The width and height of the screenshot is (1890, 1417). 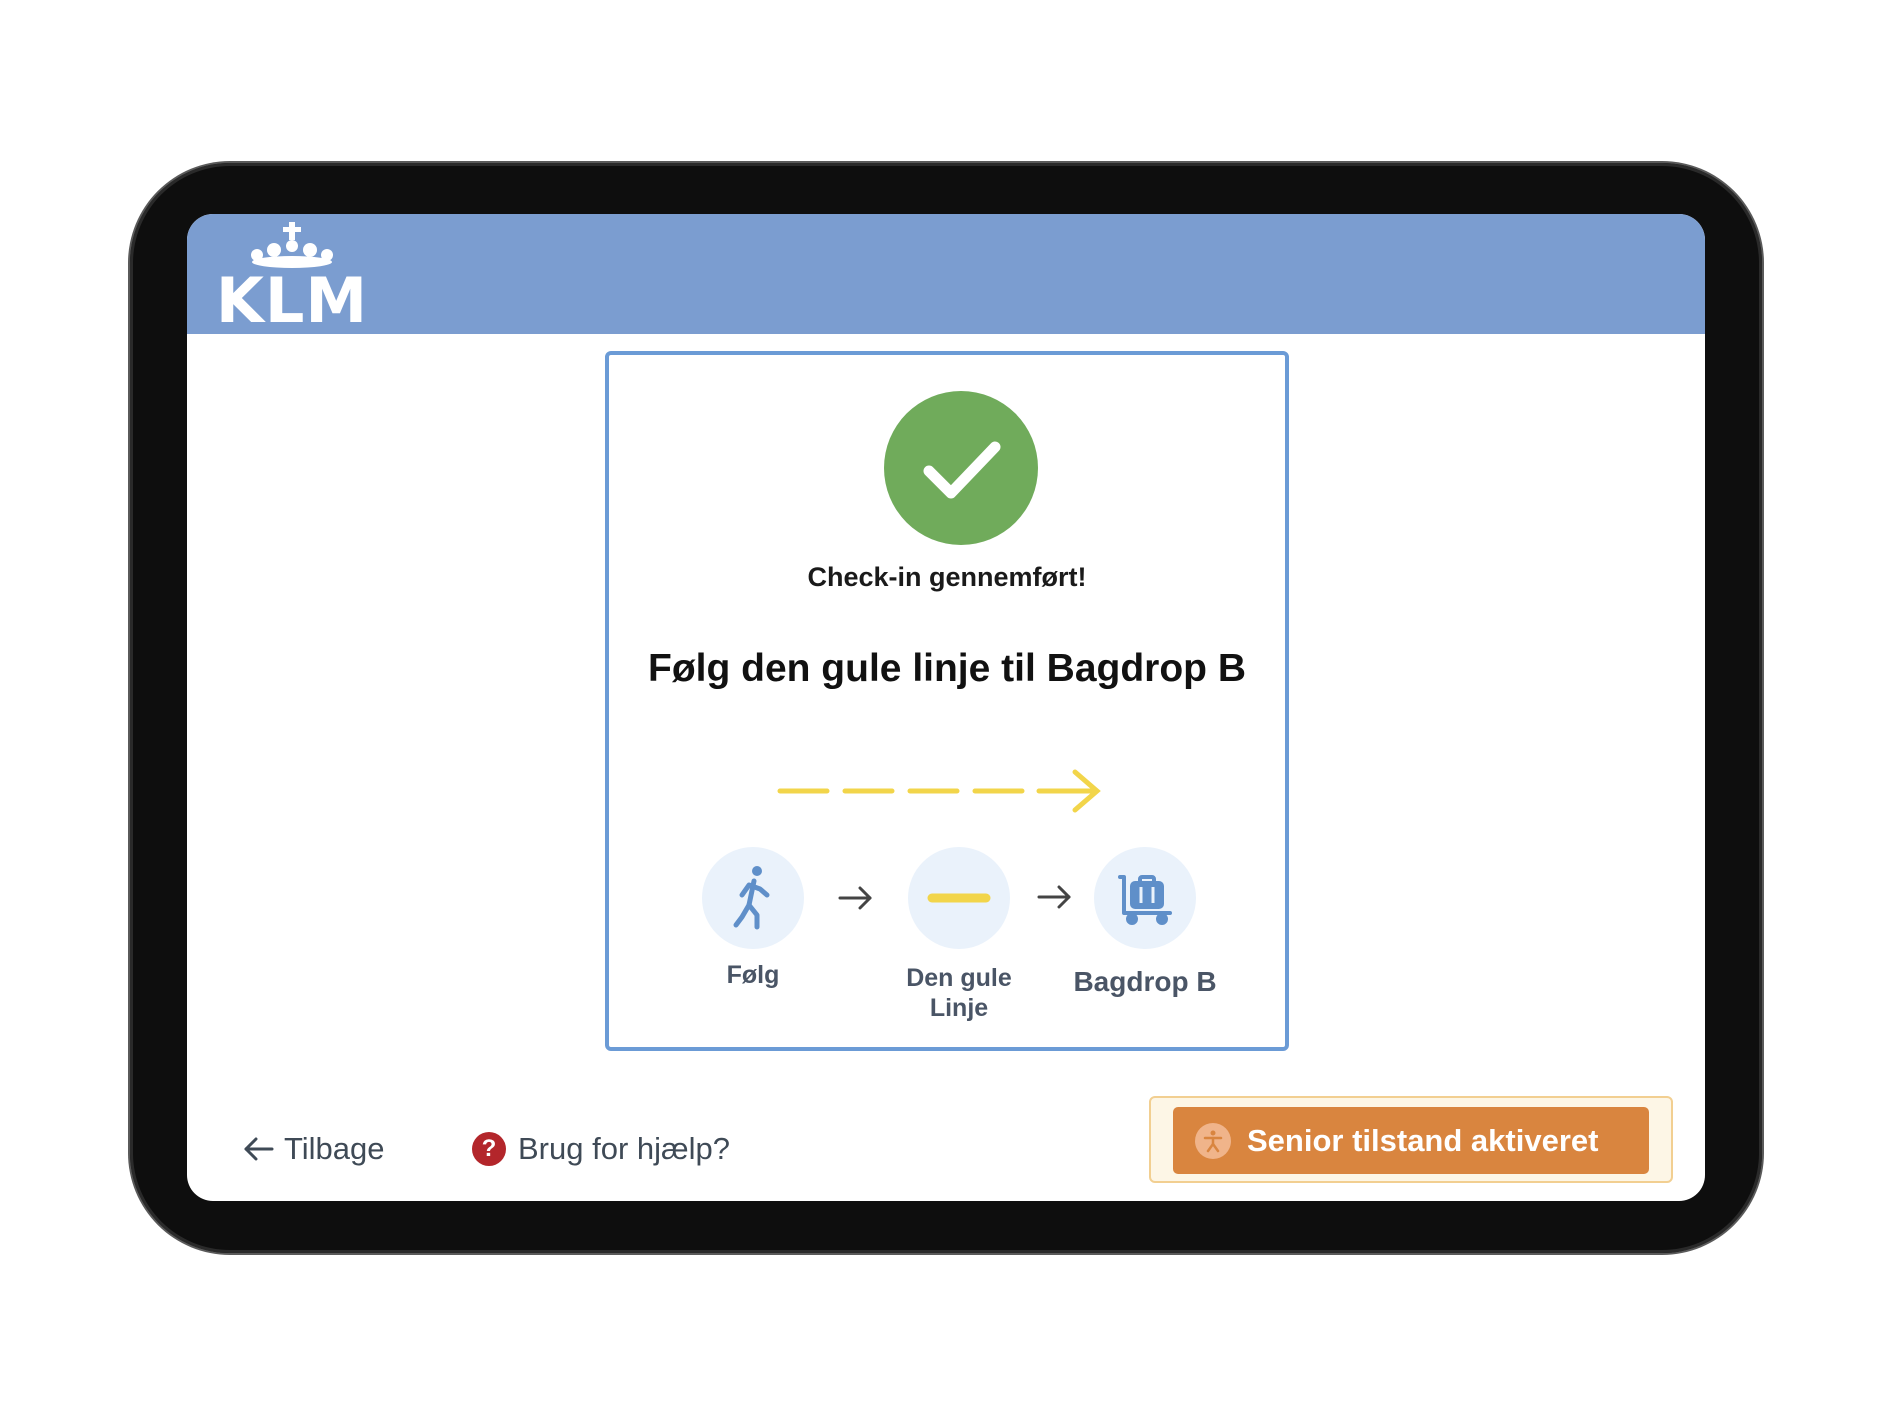 I want to click on step-walk-label: Følg, so click(x=753, y=975).